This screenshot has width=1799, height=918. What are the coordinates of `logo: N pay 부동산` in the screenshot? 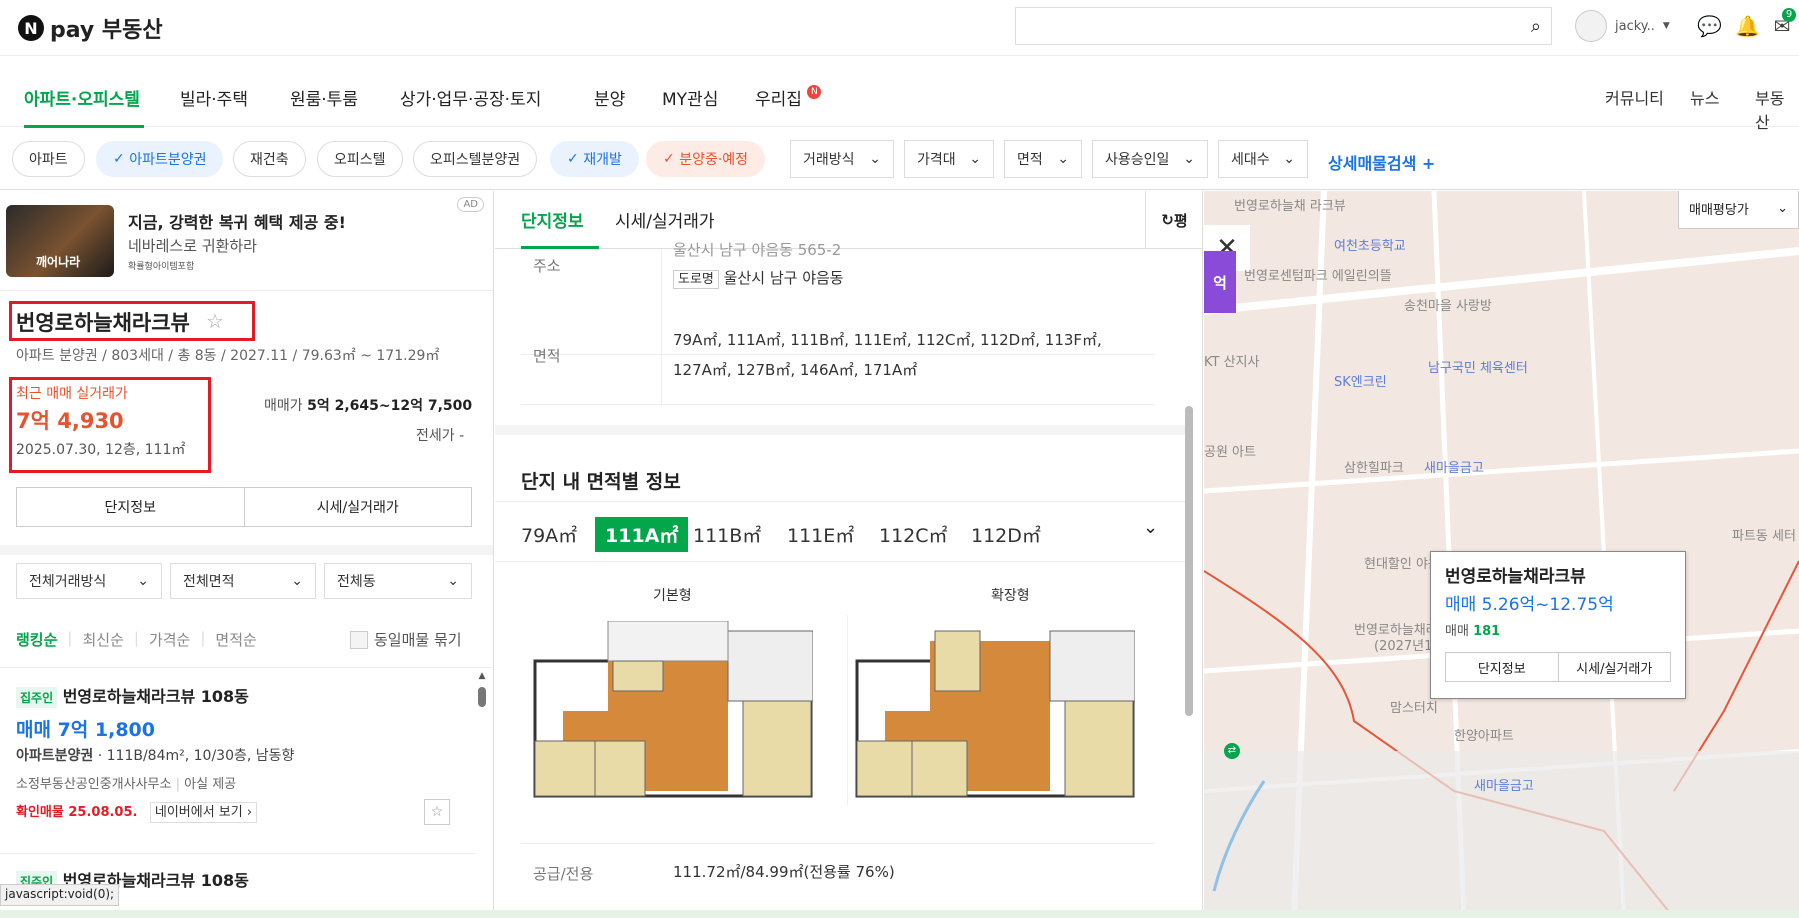 It's located at (90, 28).